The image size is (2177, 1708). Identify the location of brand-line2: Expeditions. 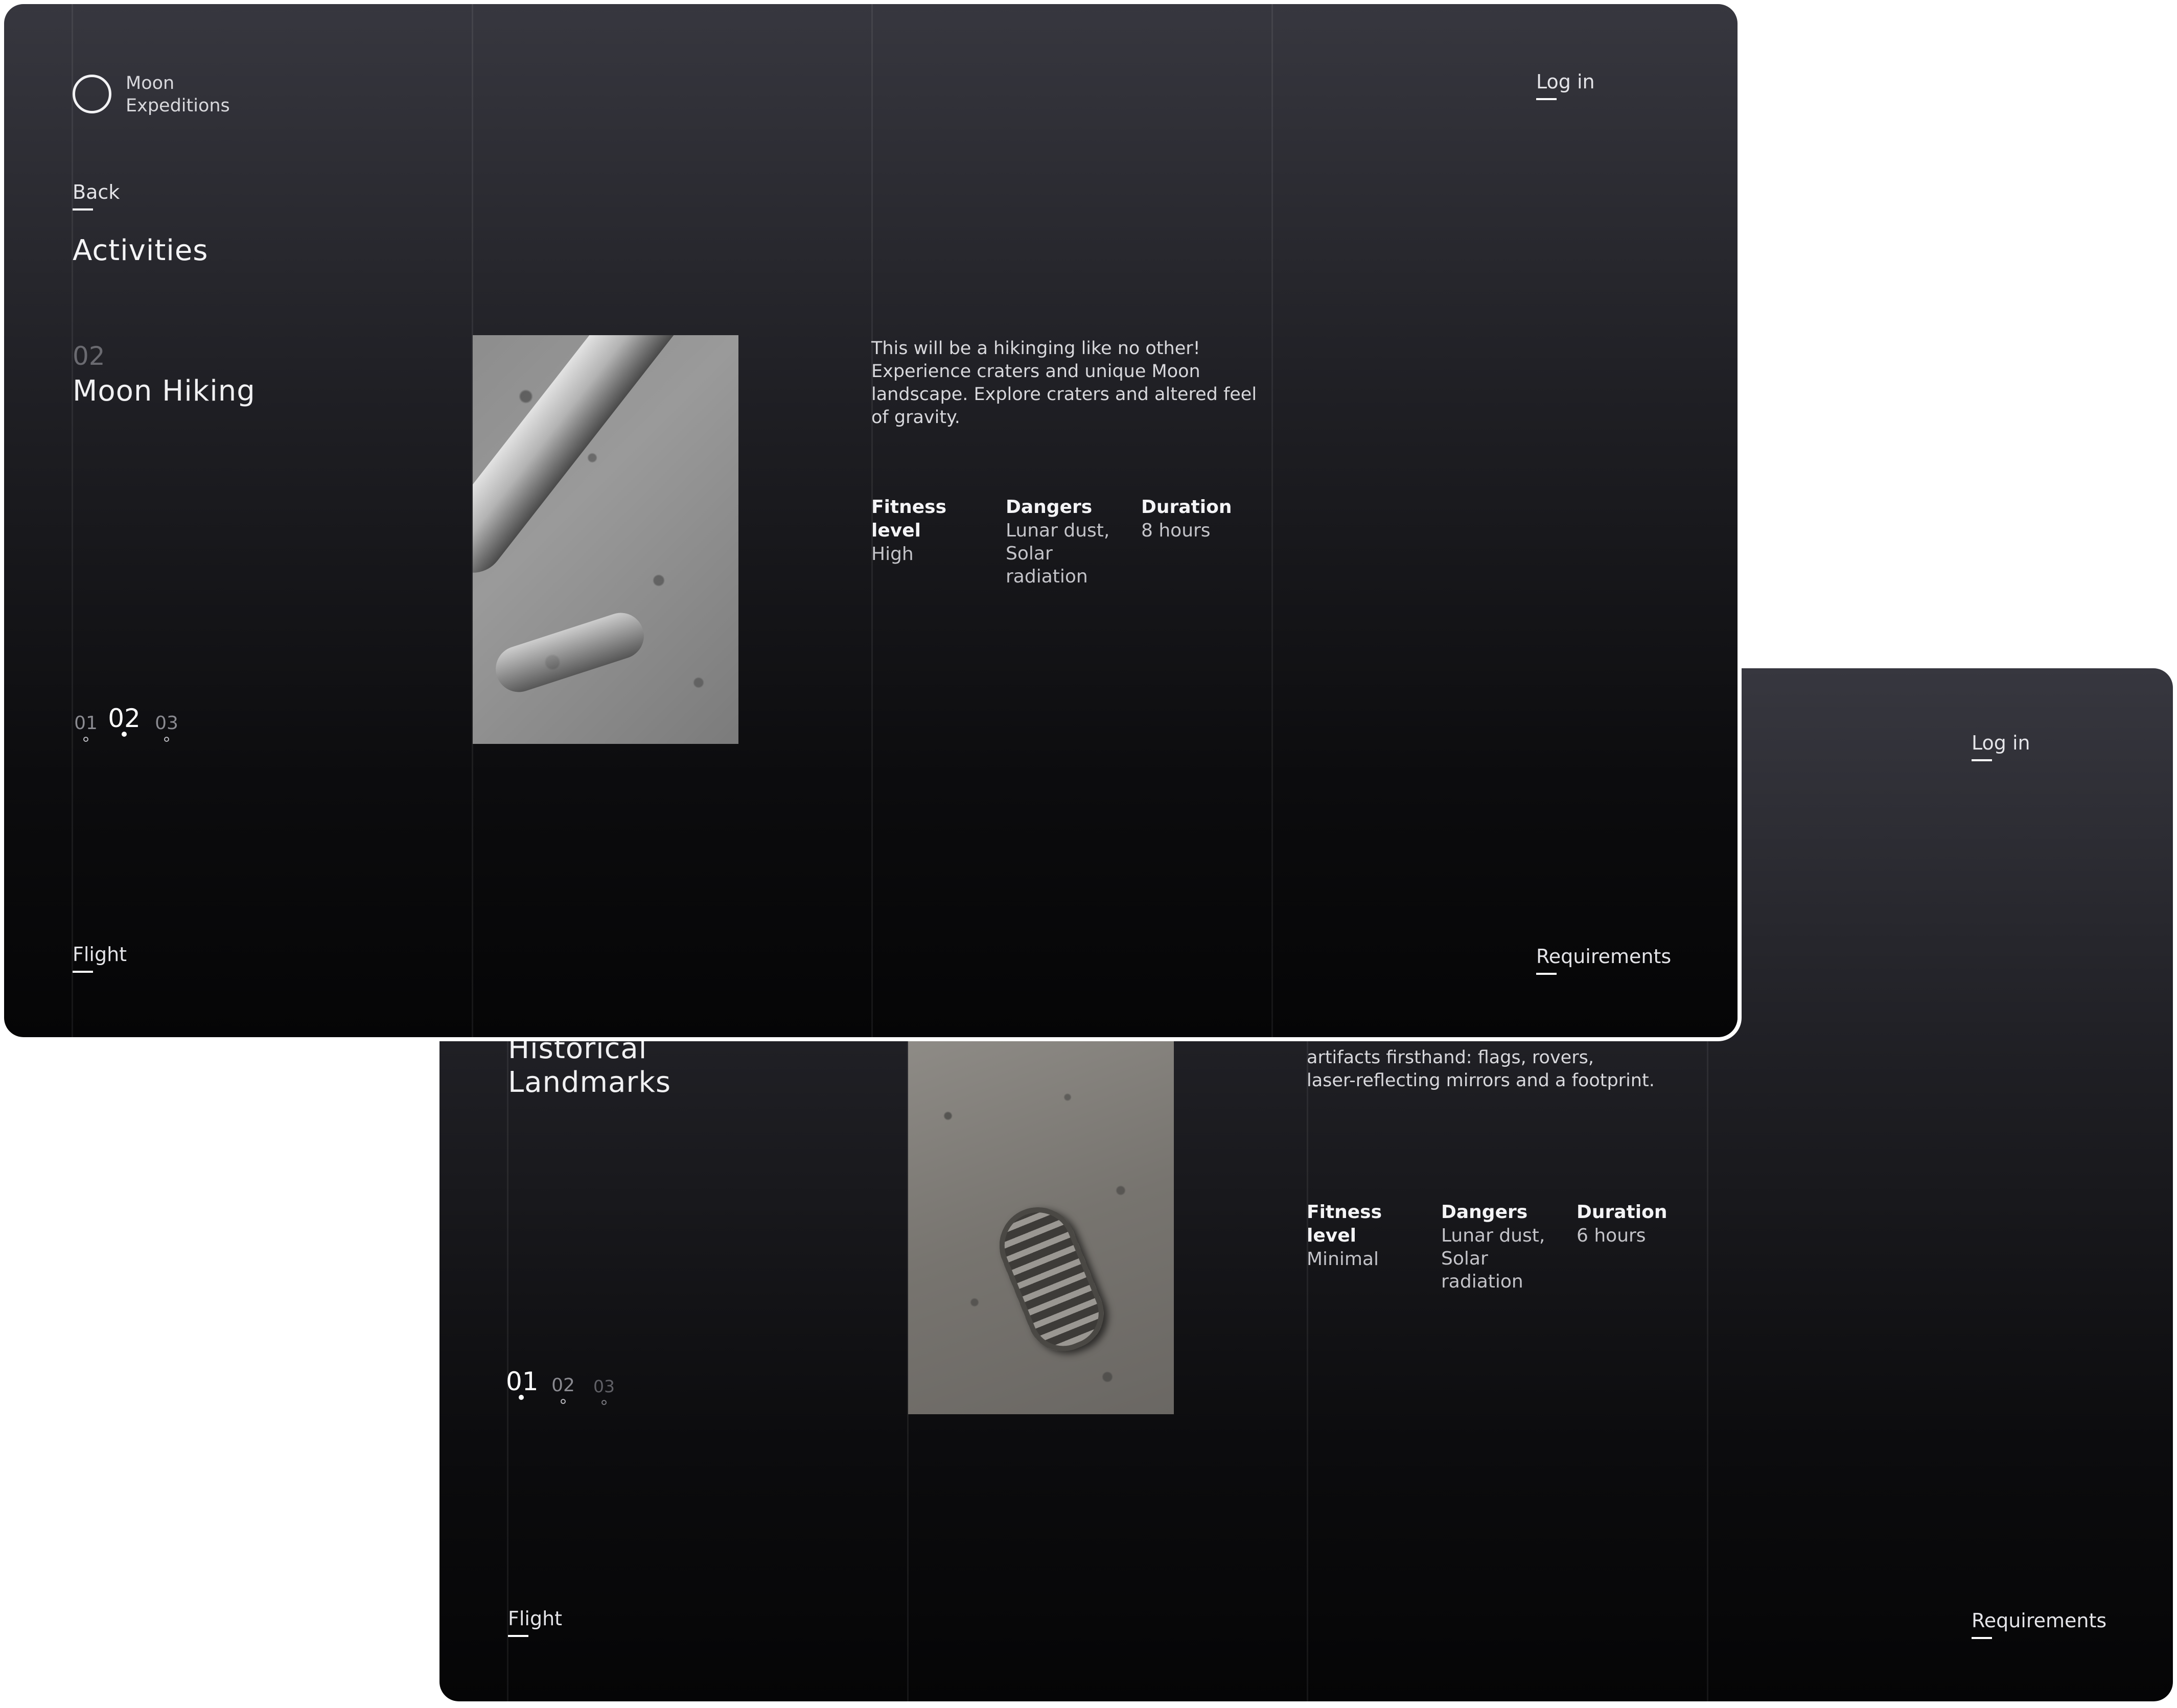
(178, 106).